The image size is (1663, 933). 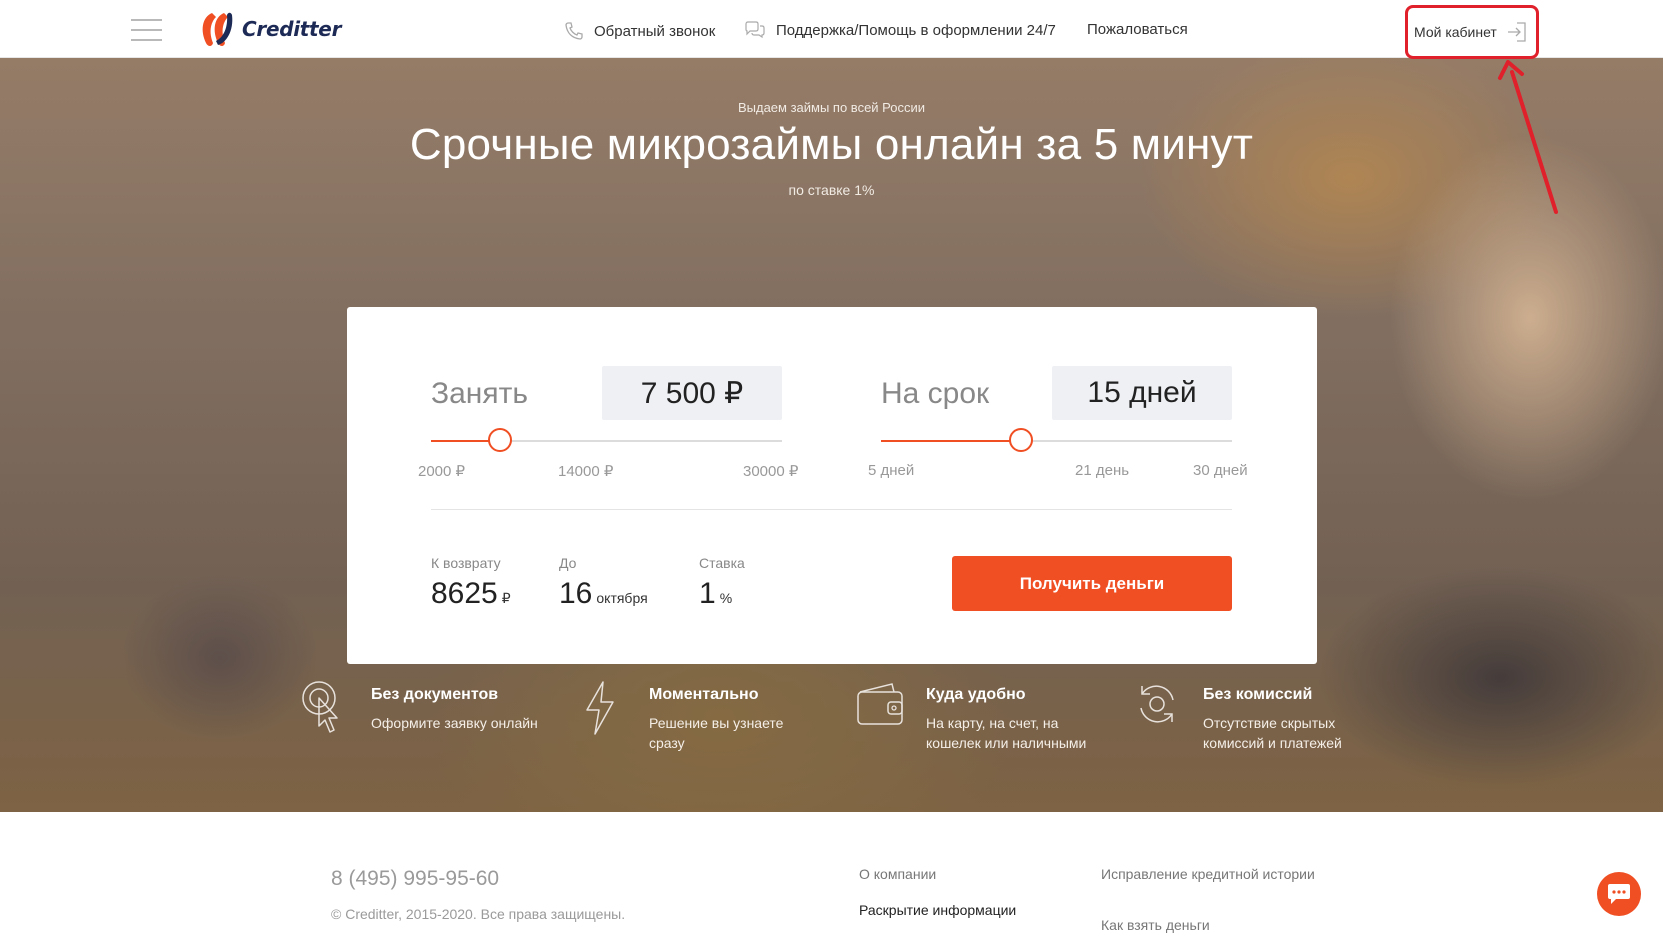 What do you see at coordinates (951, 441) in the screenshot?
I see `term-slider-fill` at bounding box center [951, 441].